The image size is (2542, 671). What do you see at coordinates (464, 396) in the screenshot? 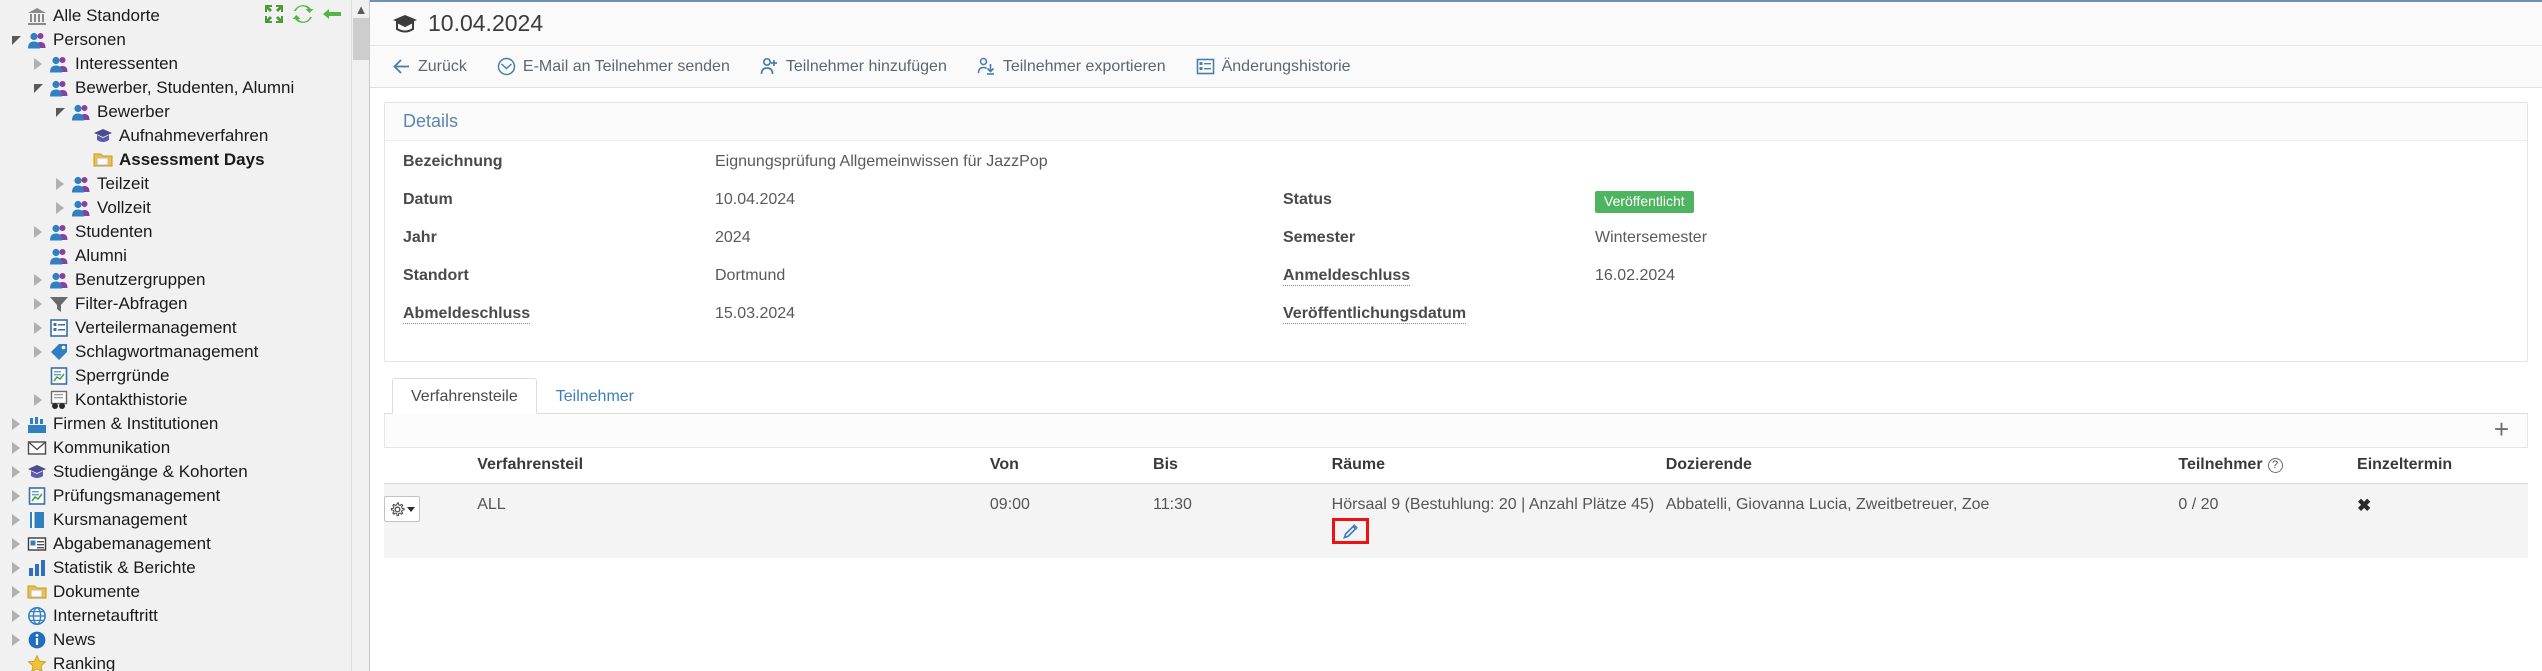
I see `tab-verfahrensteile: Verfahrensteile` at bounding box center [464, 396].